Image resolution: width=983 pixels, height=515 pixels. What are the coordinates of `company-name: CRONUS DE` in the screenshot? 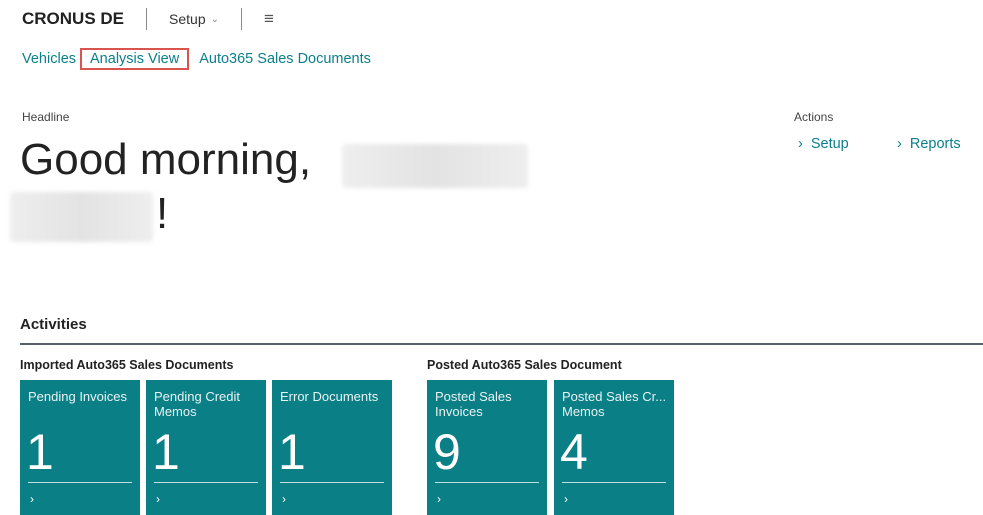 It's located at (73, 19).